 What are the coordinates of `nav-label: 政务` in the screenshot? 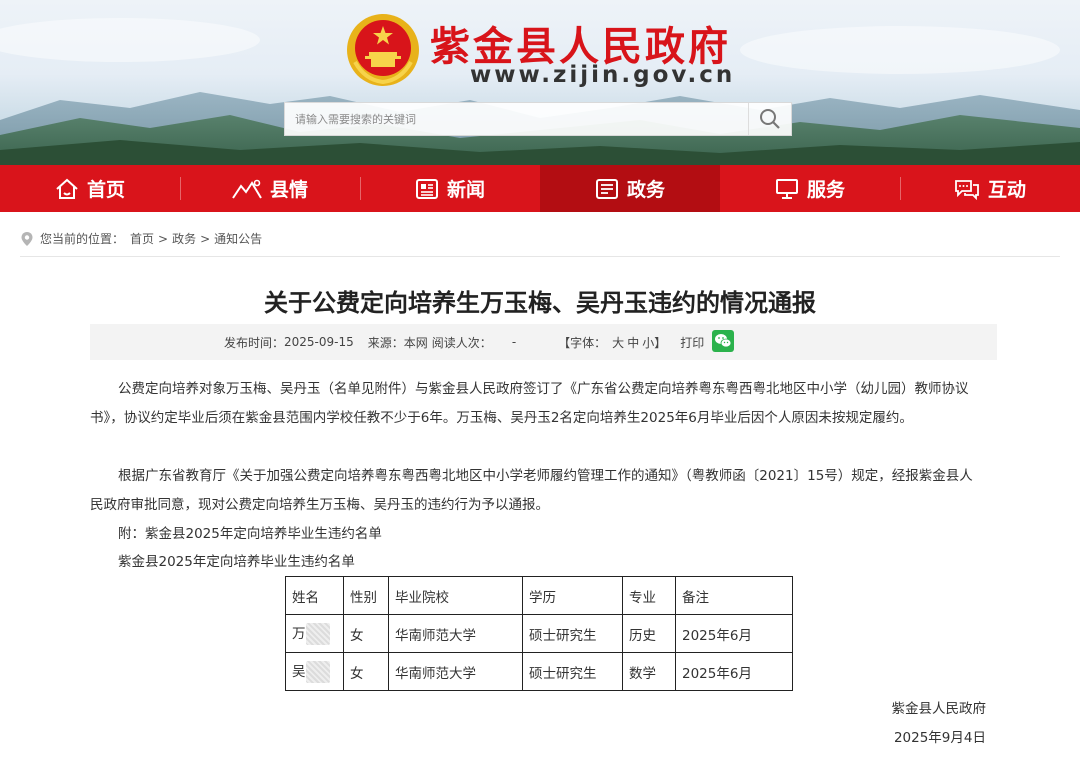 It's located at (645, 190).